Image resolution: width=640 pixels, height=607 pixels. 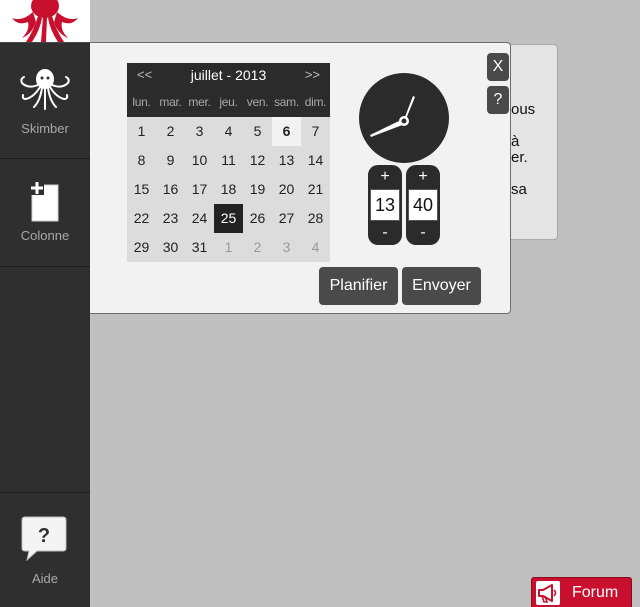 What do you see at coordinates (170, 218) in the screenshot?
I see `calendar-day: 23` at bounding box center [170, 218].